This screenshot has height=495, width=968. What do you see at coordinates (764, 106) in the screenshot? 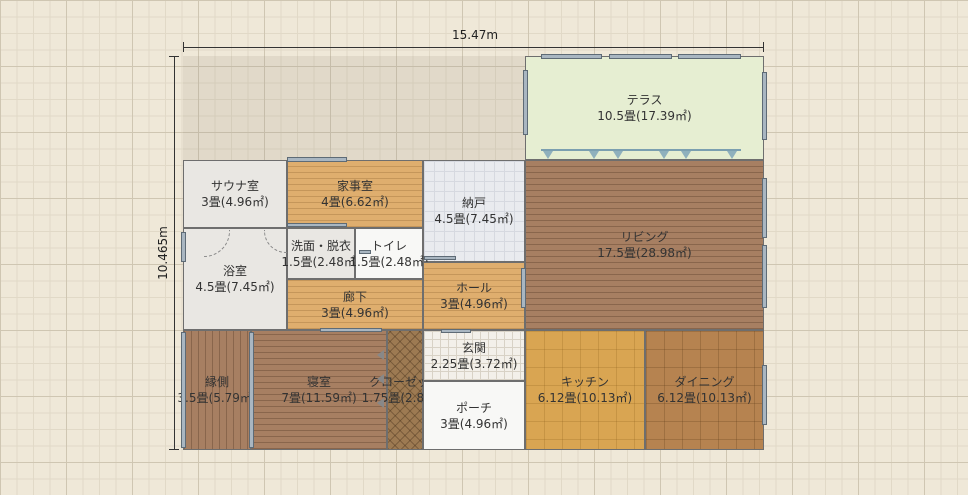
I see `window-terrace-right` at bounding box center [764, 106].